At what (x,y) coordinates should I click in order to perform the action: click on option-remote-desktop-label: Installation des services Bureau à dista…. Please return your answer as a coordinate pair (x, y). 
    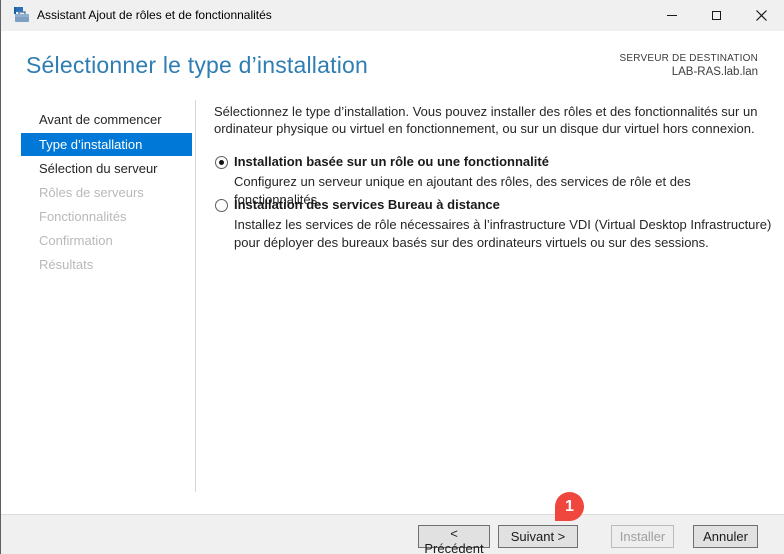
    Looking at the image, I should click on (367, 204).